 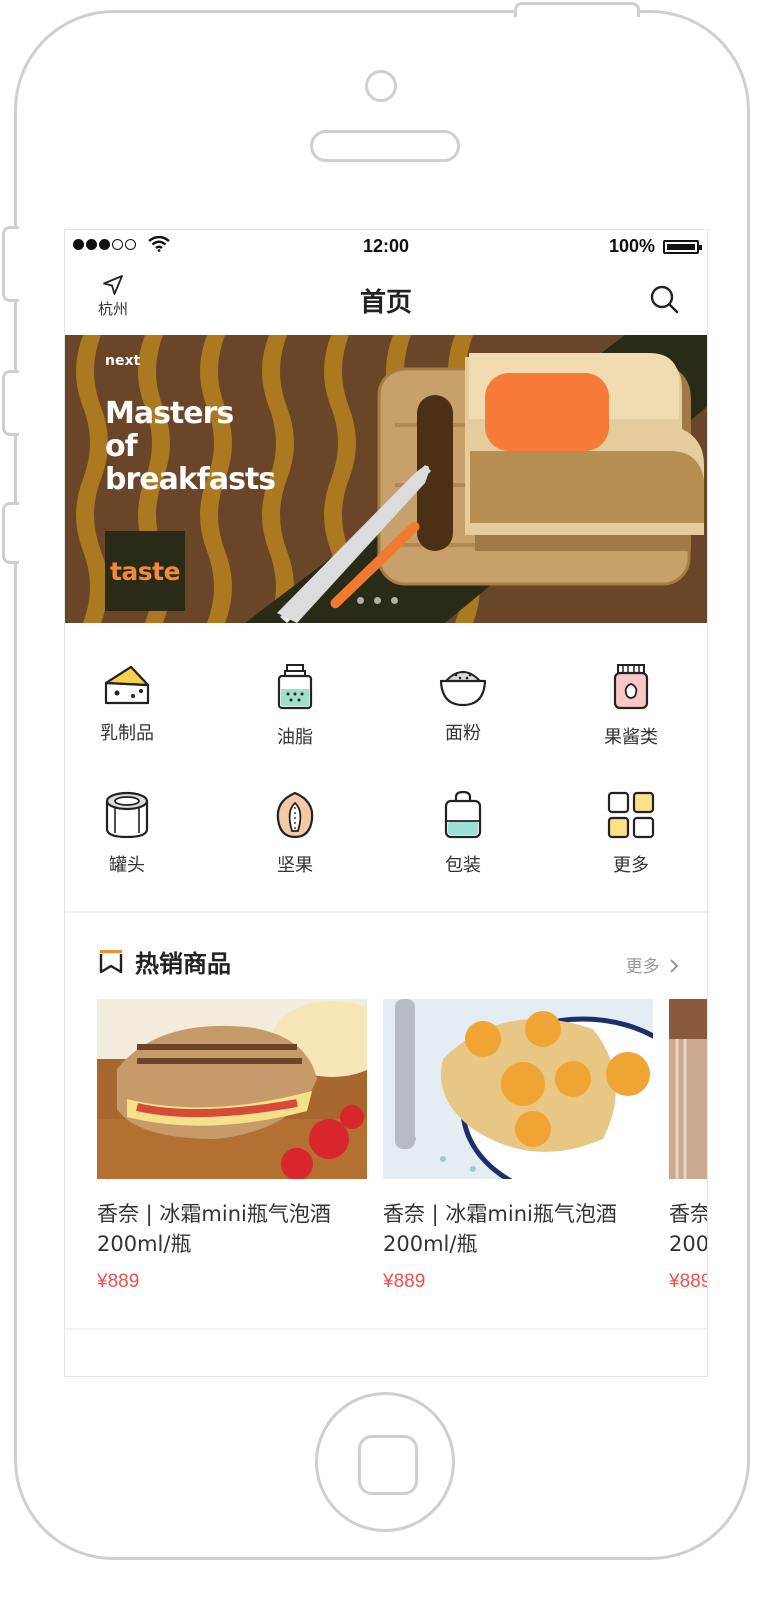 I want to click on battery-icon, so click(x=682, y=246).